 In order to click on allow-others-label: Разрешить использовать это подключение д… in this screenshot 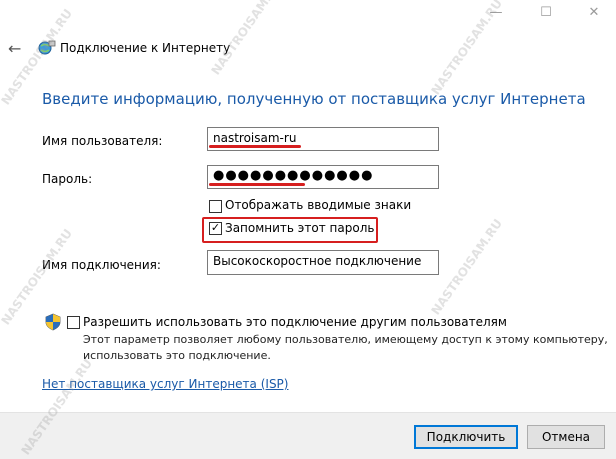, I will do `click(295, 322)`.